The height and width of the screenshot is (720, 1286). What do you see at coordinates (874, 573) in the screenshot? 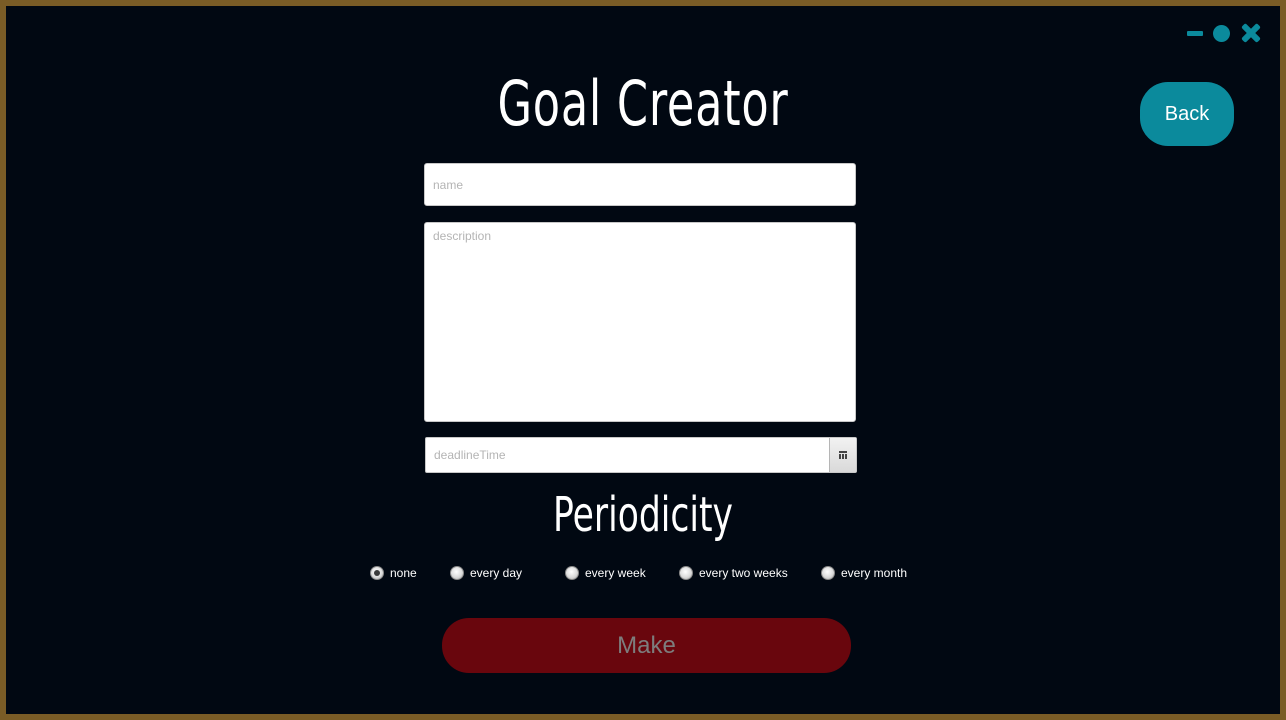
I see `radio-label: every month` at bounding box center [874, 573].